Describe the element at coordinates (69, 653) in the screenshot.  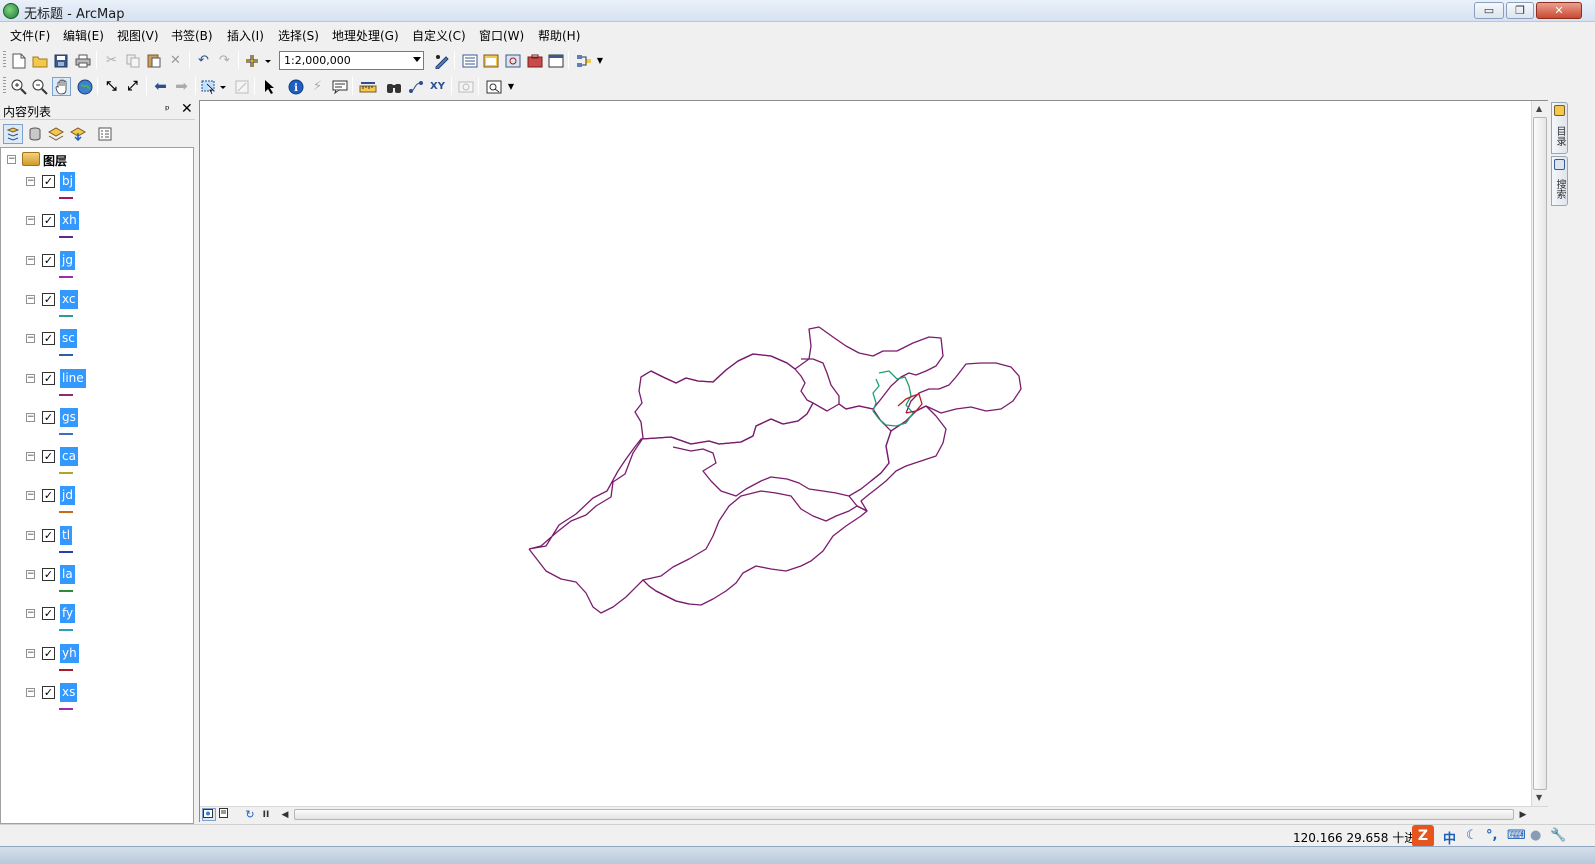
I see `layer-name: yh` at that location.